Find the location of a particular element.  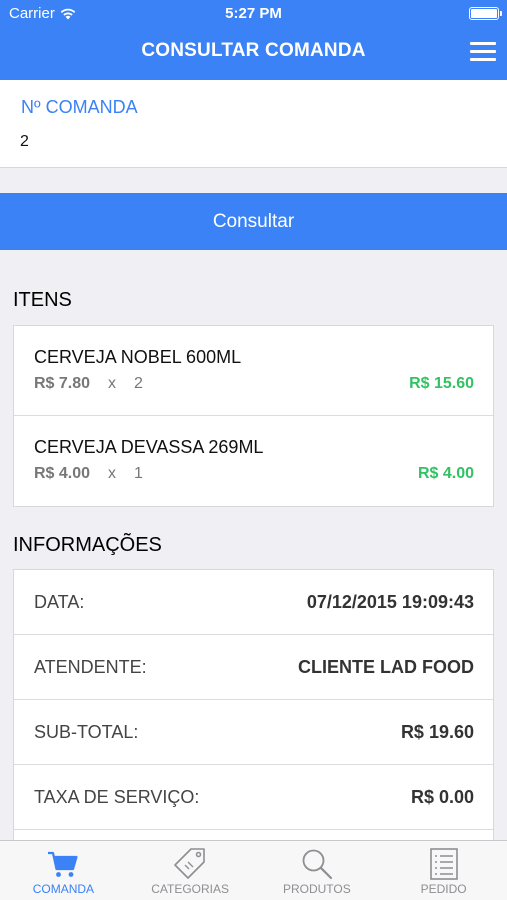

comanda-input is located at coordinates (255, 142).